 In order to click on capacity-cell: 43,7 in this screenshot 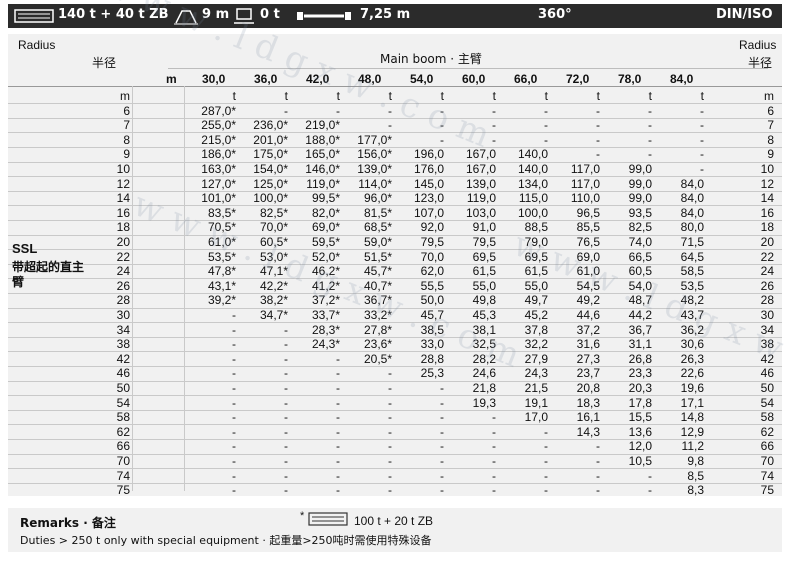, I will do `click(692, 315)`.